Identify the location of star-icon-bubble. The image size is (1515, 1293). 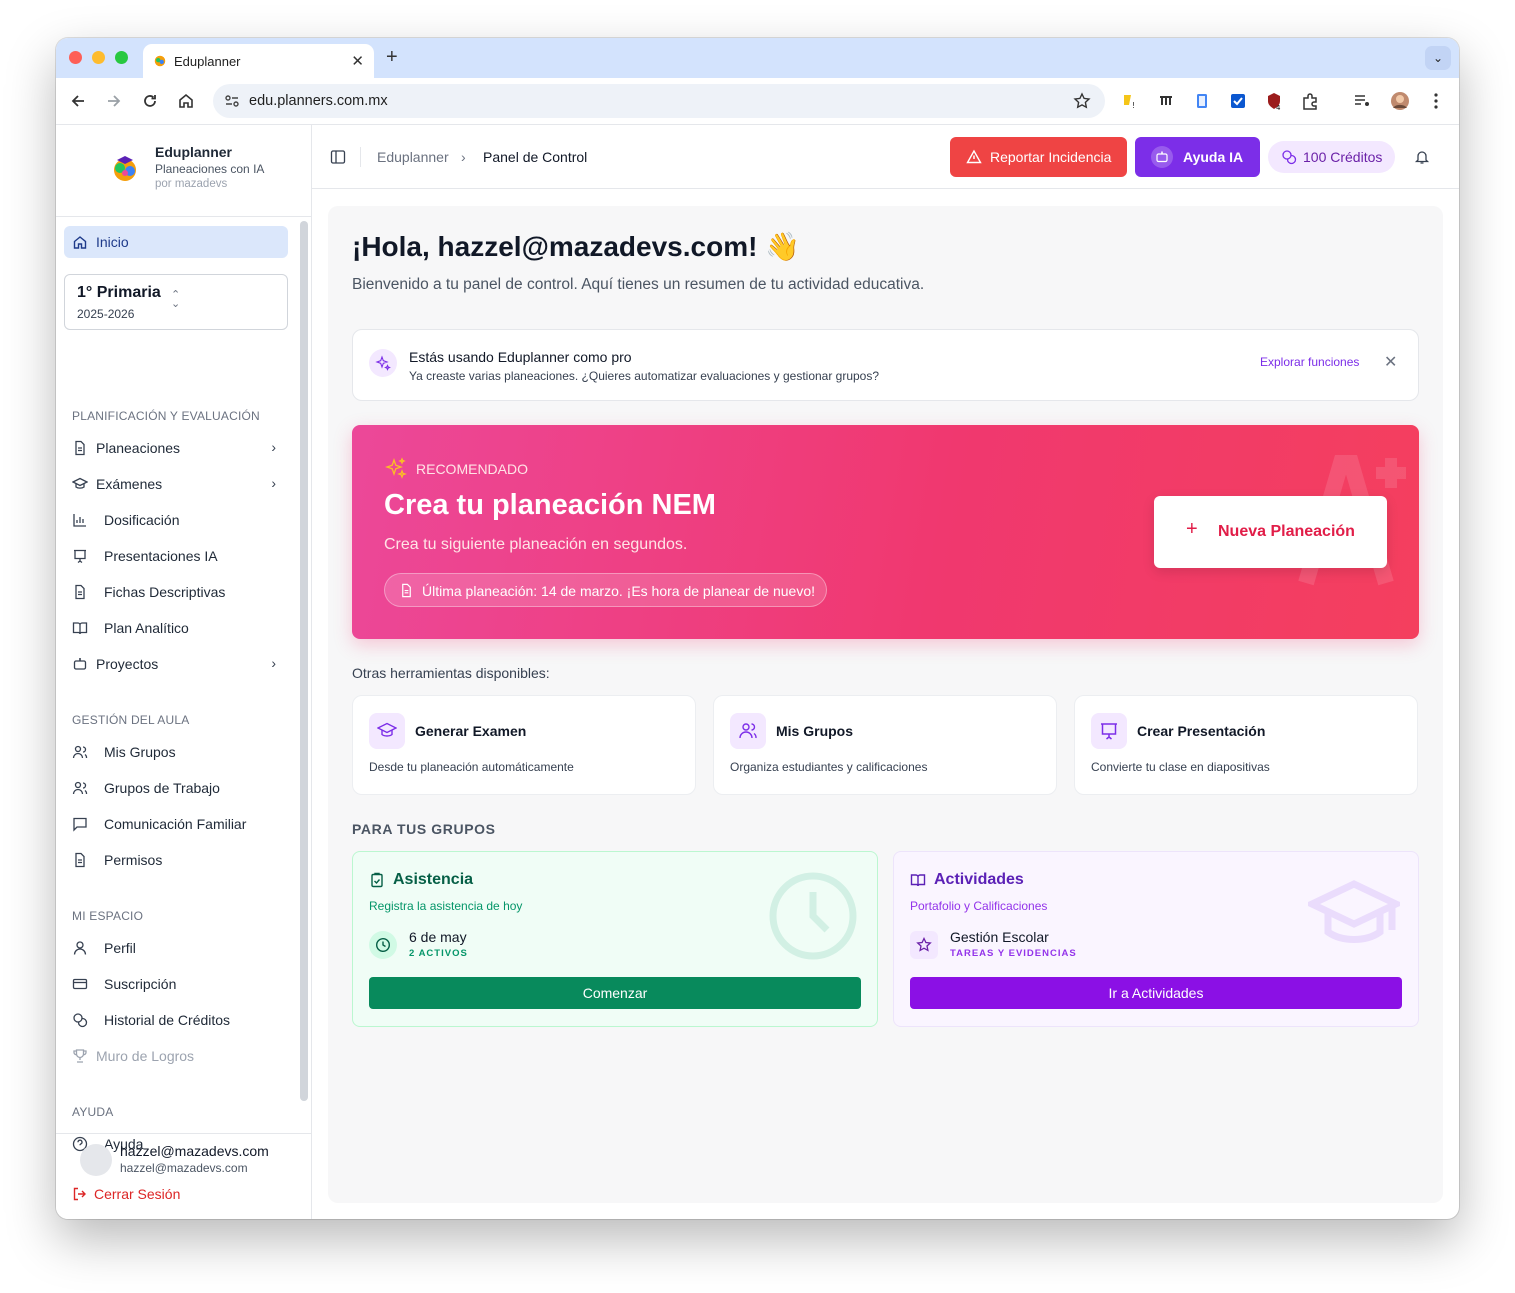
(924, 945).